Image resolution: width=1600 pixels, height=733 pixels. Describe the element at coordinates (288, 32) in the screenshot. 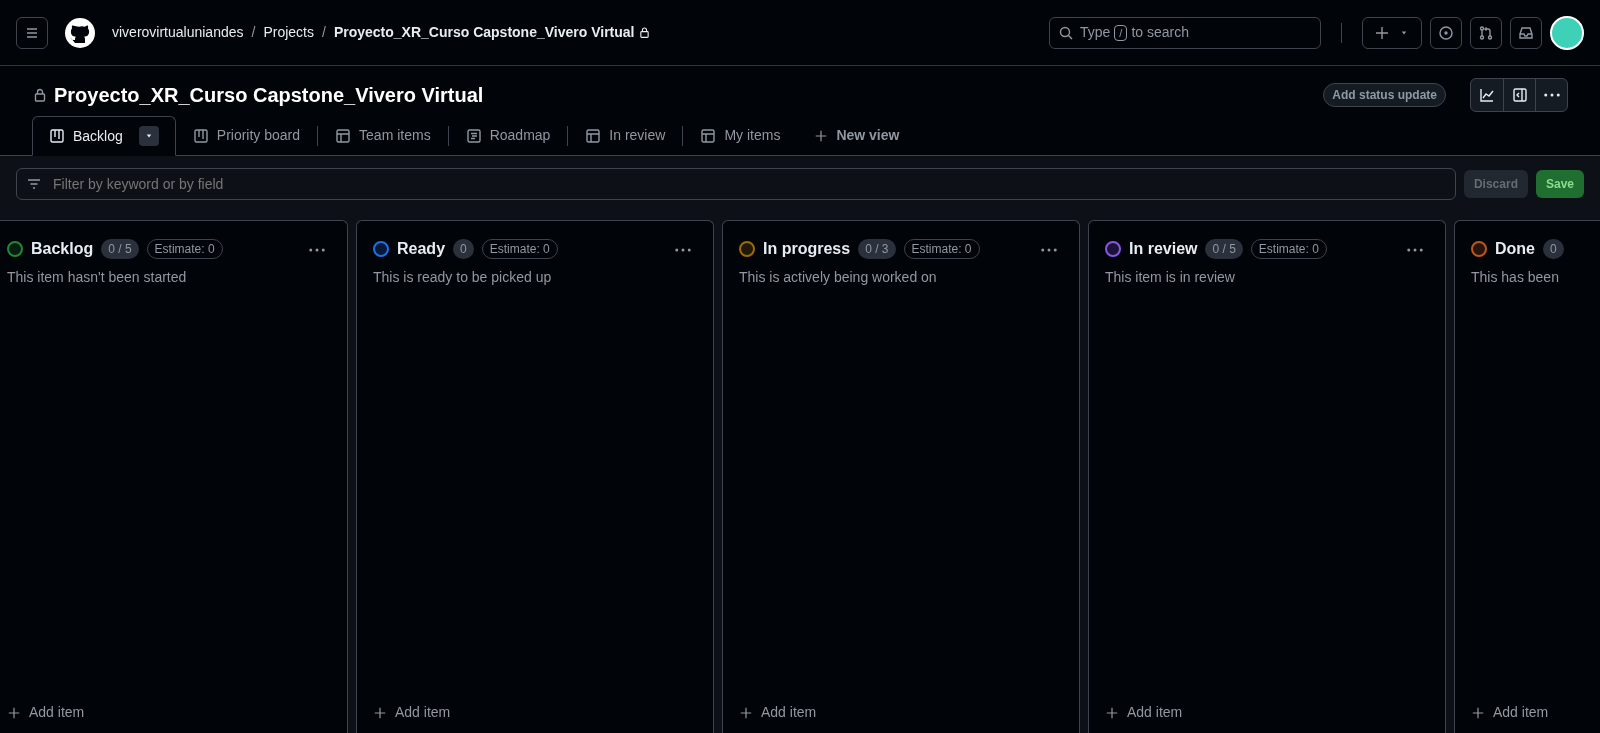

I see `breadcrumb-link: Projects` at that location.